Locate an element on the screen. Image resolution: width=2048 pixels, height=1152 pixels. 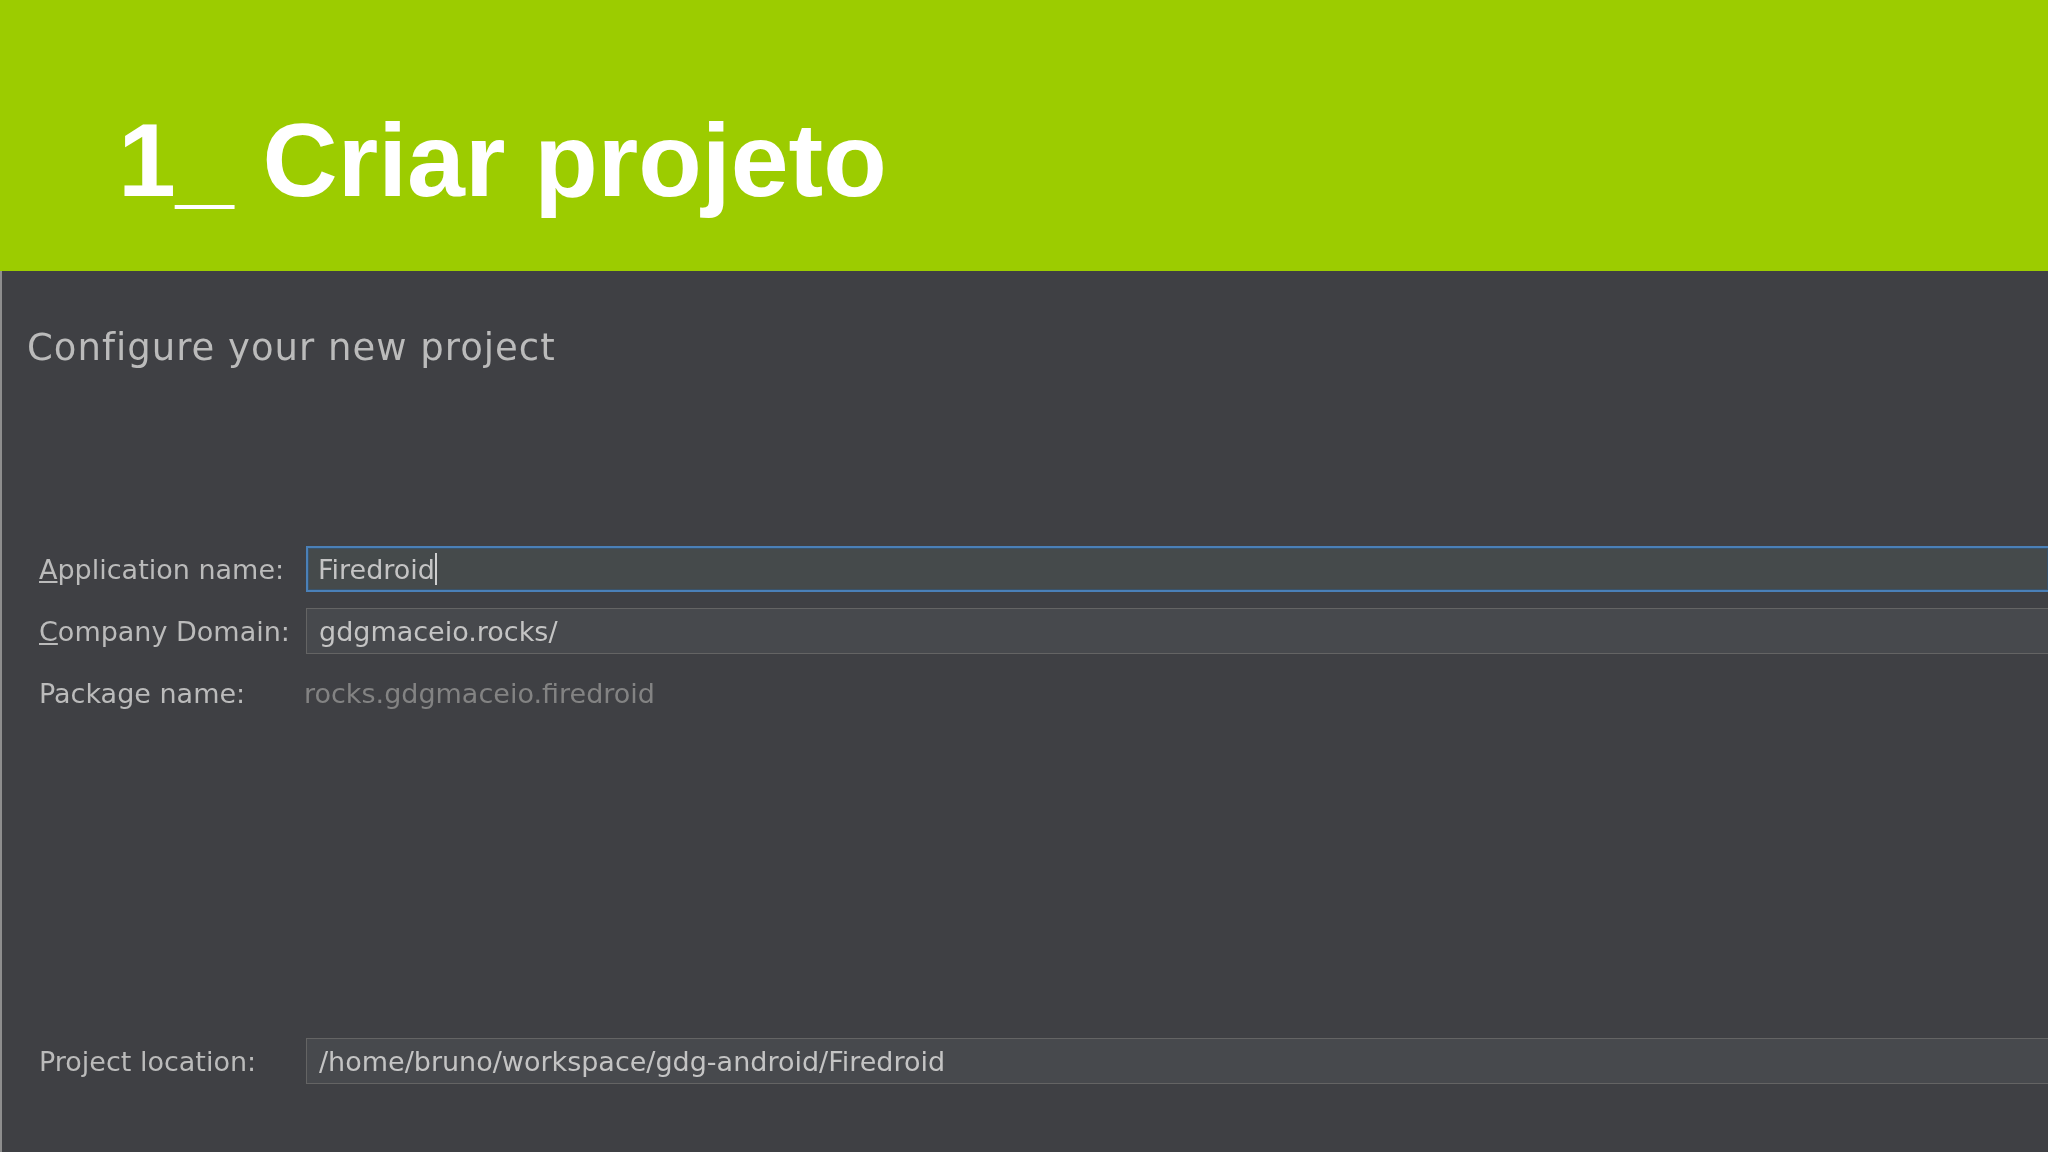
slide-title: 1_ Criar projeto is located at coordinates (502, 160).